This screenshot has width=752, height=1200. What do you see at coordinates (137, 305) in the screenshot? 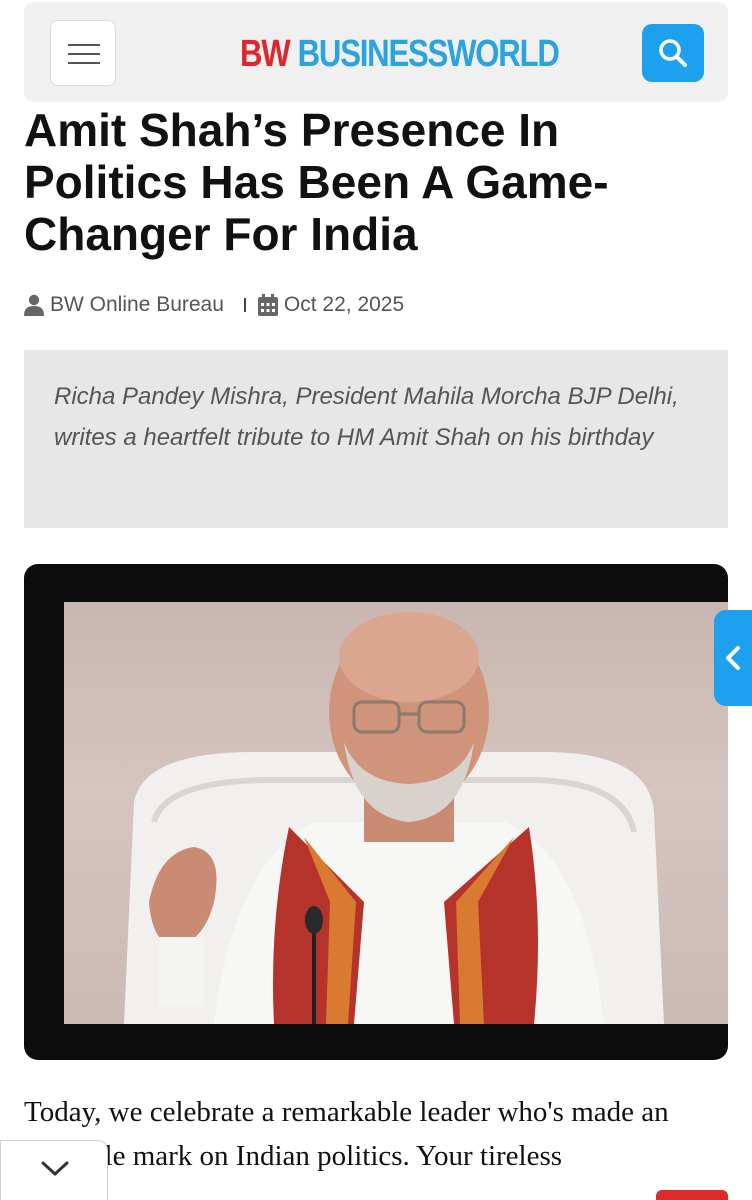
I see `author-name: BW Online Bureau` at bounding box center [137, 305].